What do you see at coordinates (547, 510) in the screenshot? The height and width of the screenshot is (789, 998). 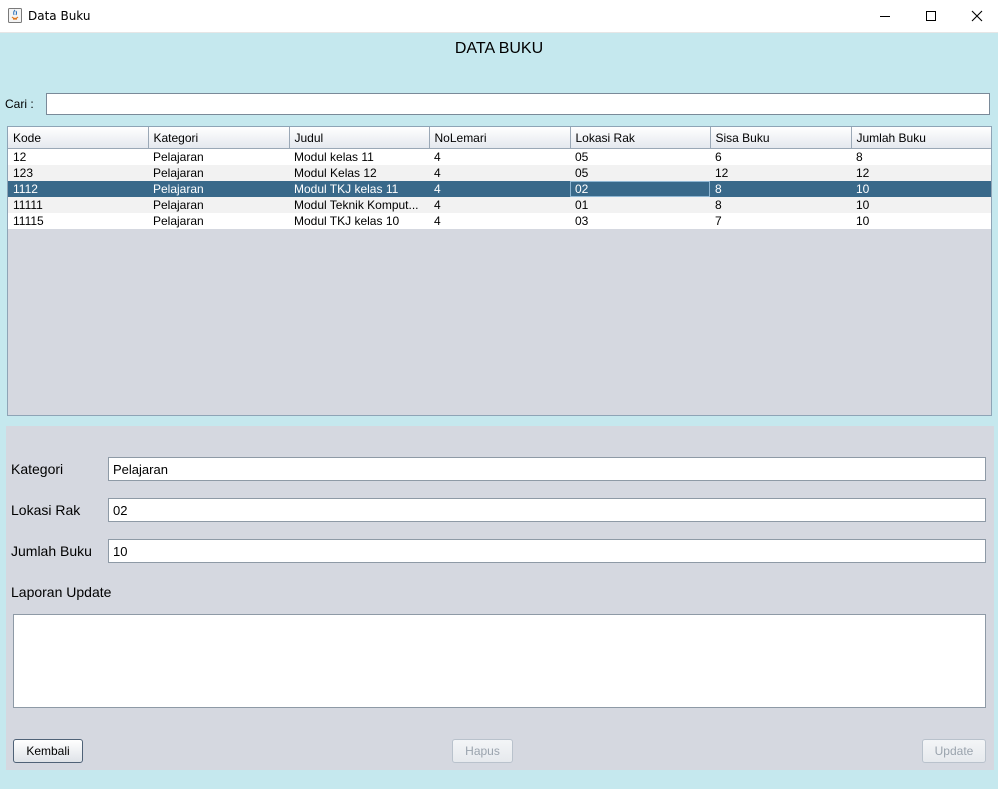 I see `lokasi-rak-field: 02` at bounding box center [547, 510].